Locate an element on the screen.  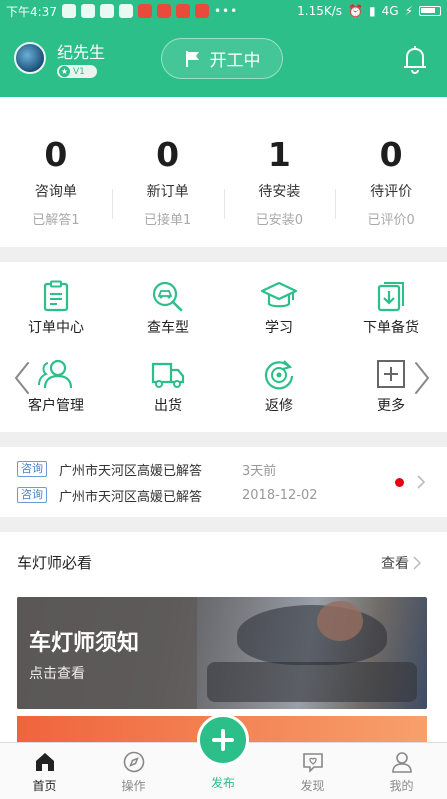
stat-new-order: 0 新订单 已接单1 is located at coordinates (167, 172).